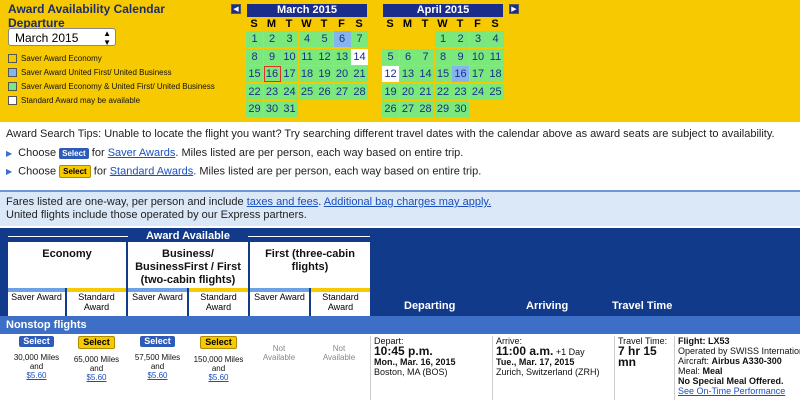  Describe the element at coordinates (324, 24) in the screenshot. I see `day-of-week-label: T` at that location.